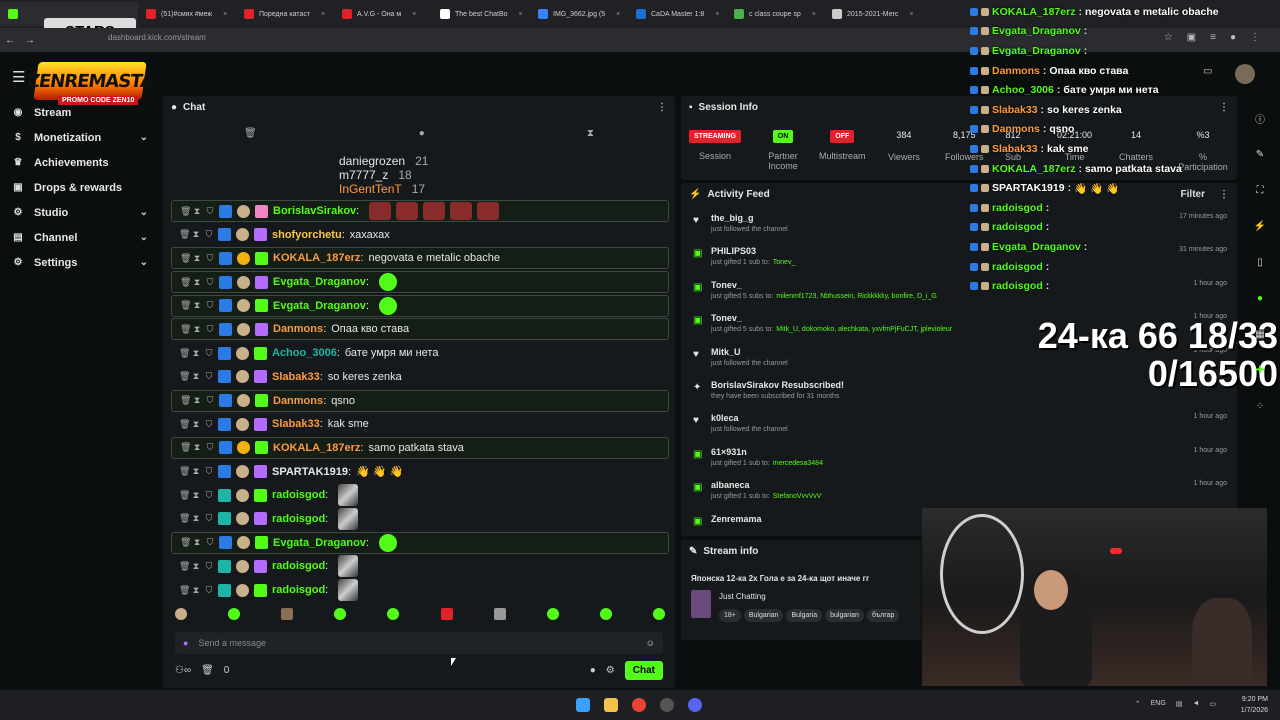  I want to click on forward-icon: →, so click(30, 40).